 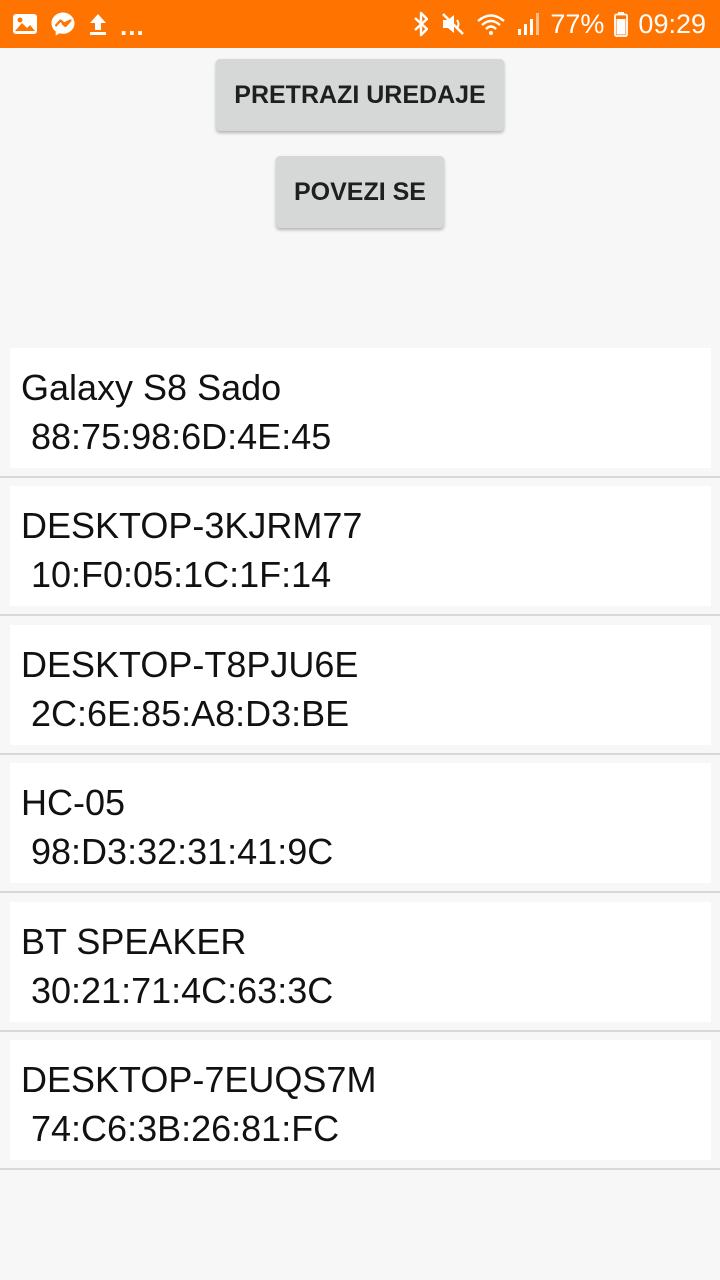 I want to click on battery-percentage: 77%, so click(x=577, y=23).